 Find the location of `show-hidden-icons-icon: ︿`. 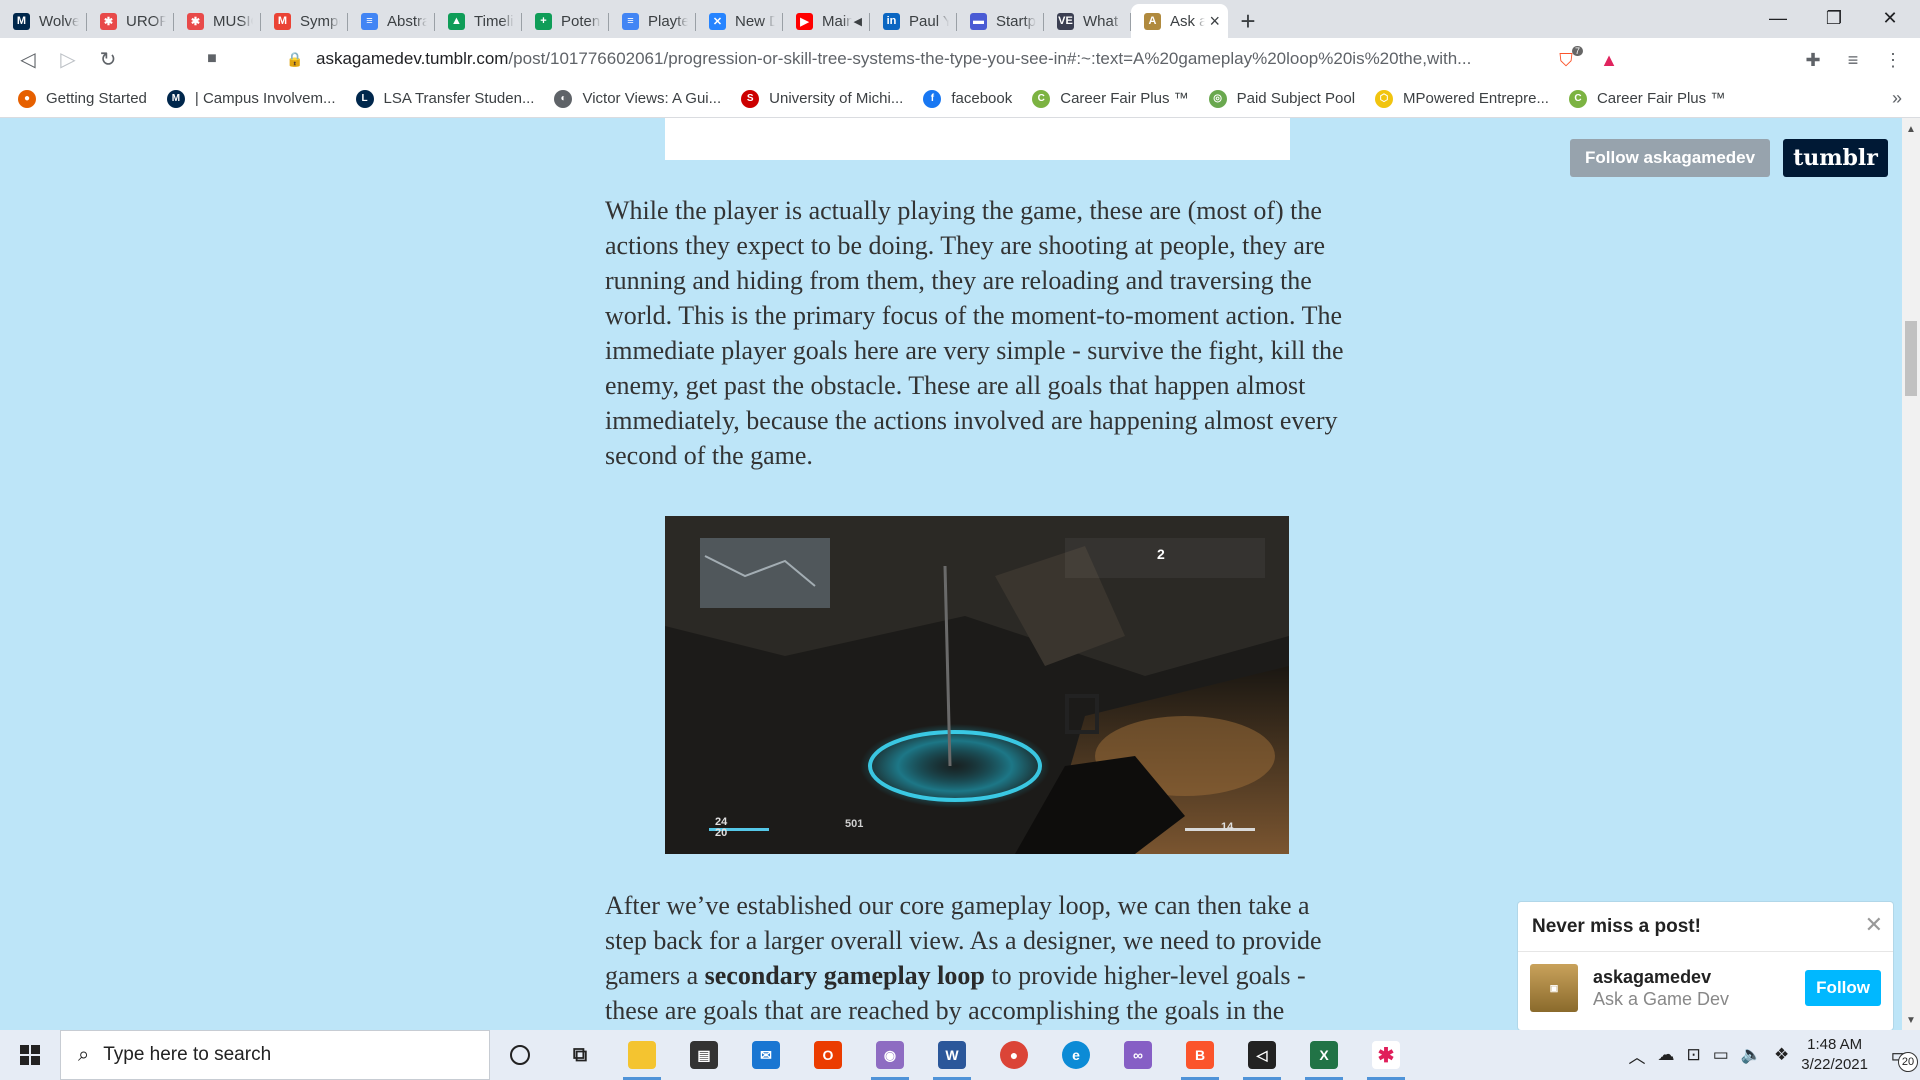

show-hidden-icons-icon: ︿ is located at coordinates (1637, 1055).